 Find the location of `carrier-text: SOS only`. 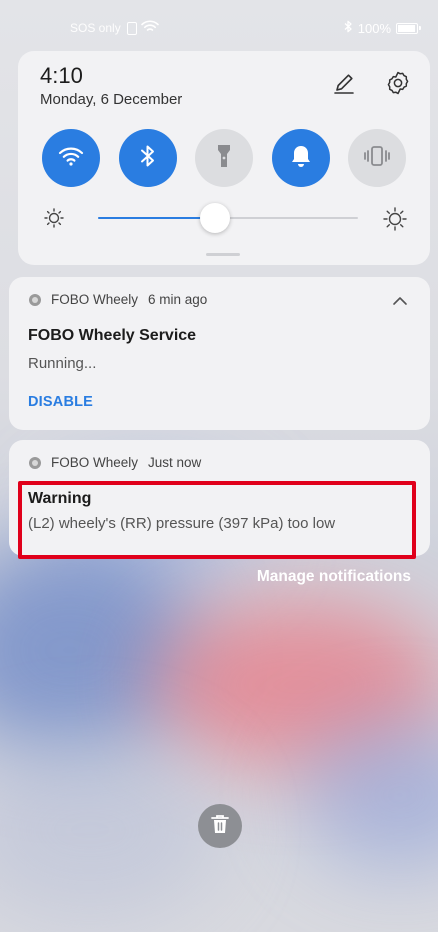

carrier-text: SOS only is located at coordinates (95, 28).